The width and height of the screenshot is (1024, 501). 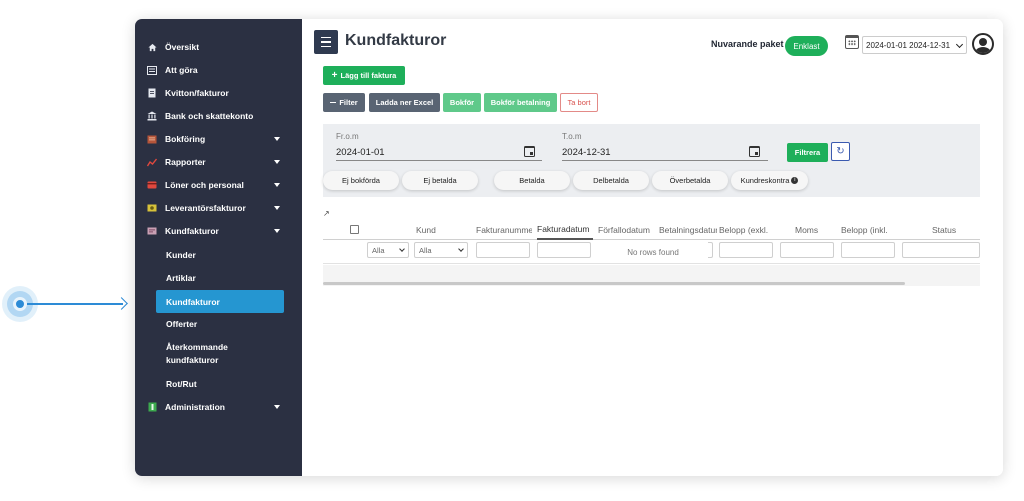 I want to click on bokfor-button: Bokför, so click(x=462, y=102).